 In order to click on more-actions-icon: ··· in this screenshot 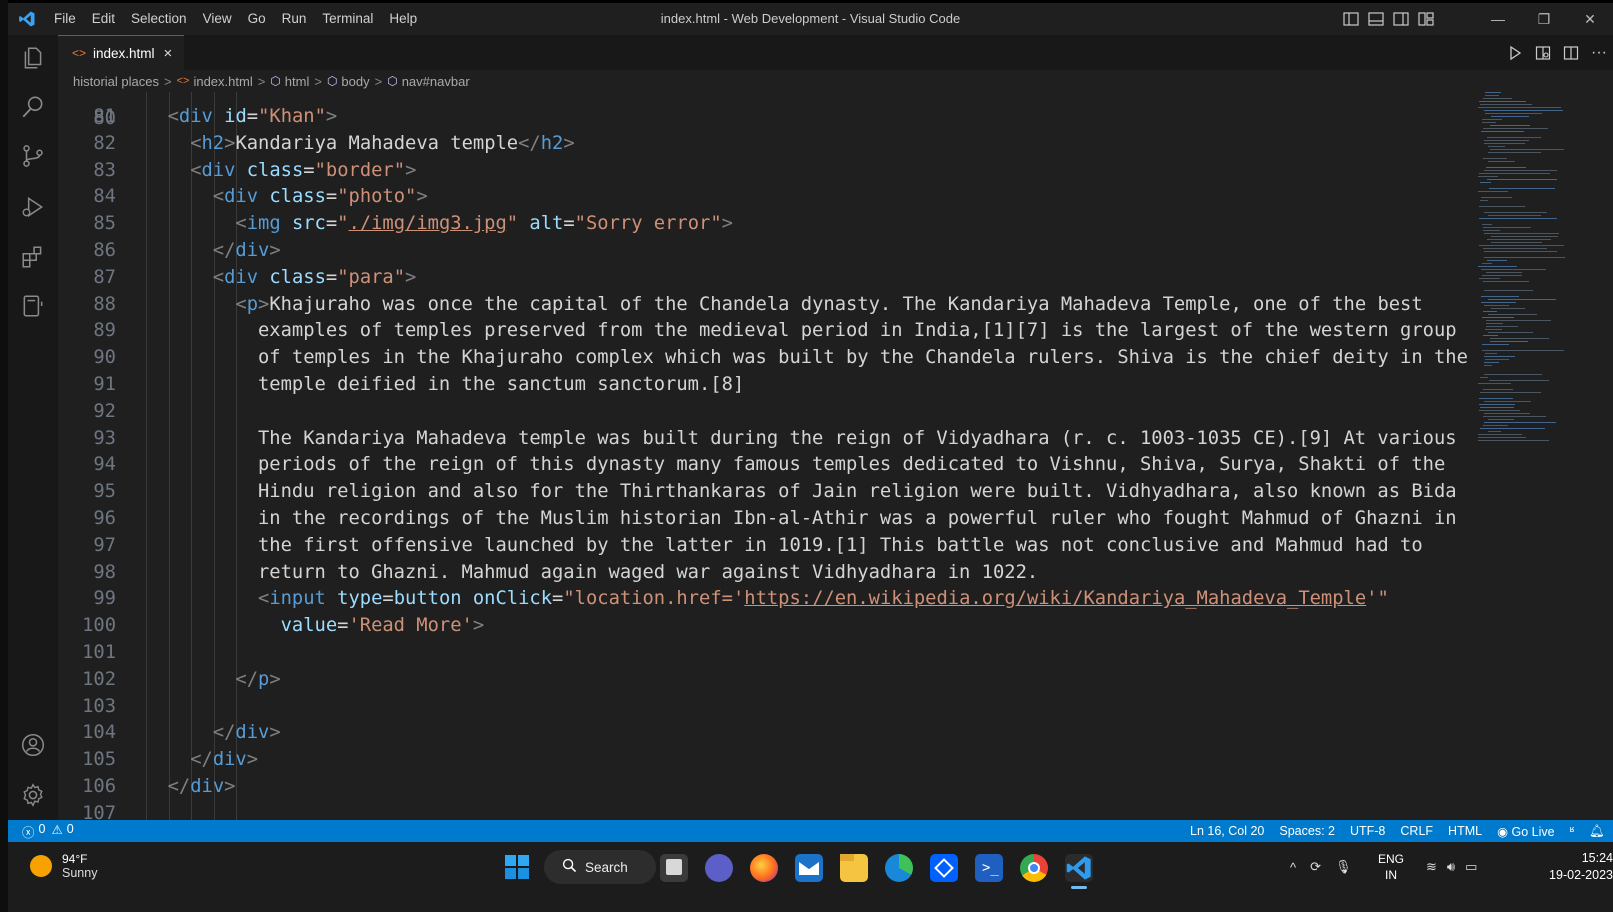, I will do `click(1599, 53)`.